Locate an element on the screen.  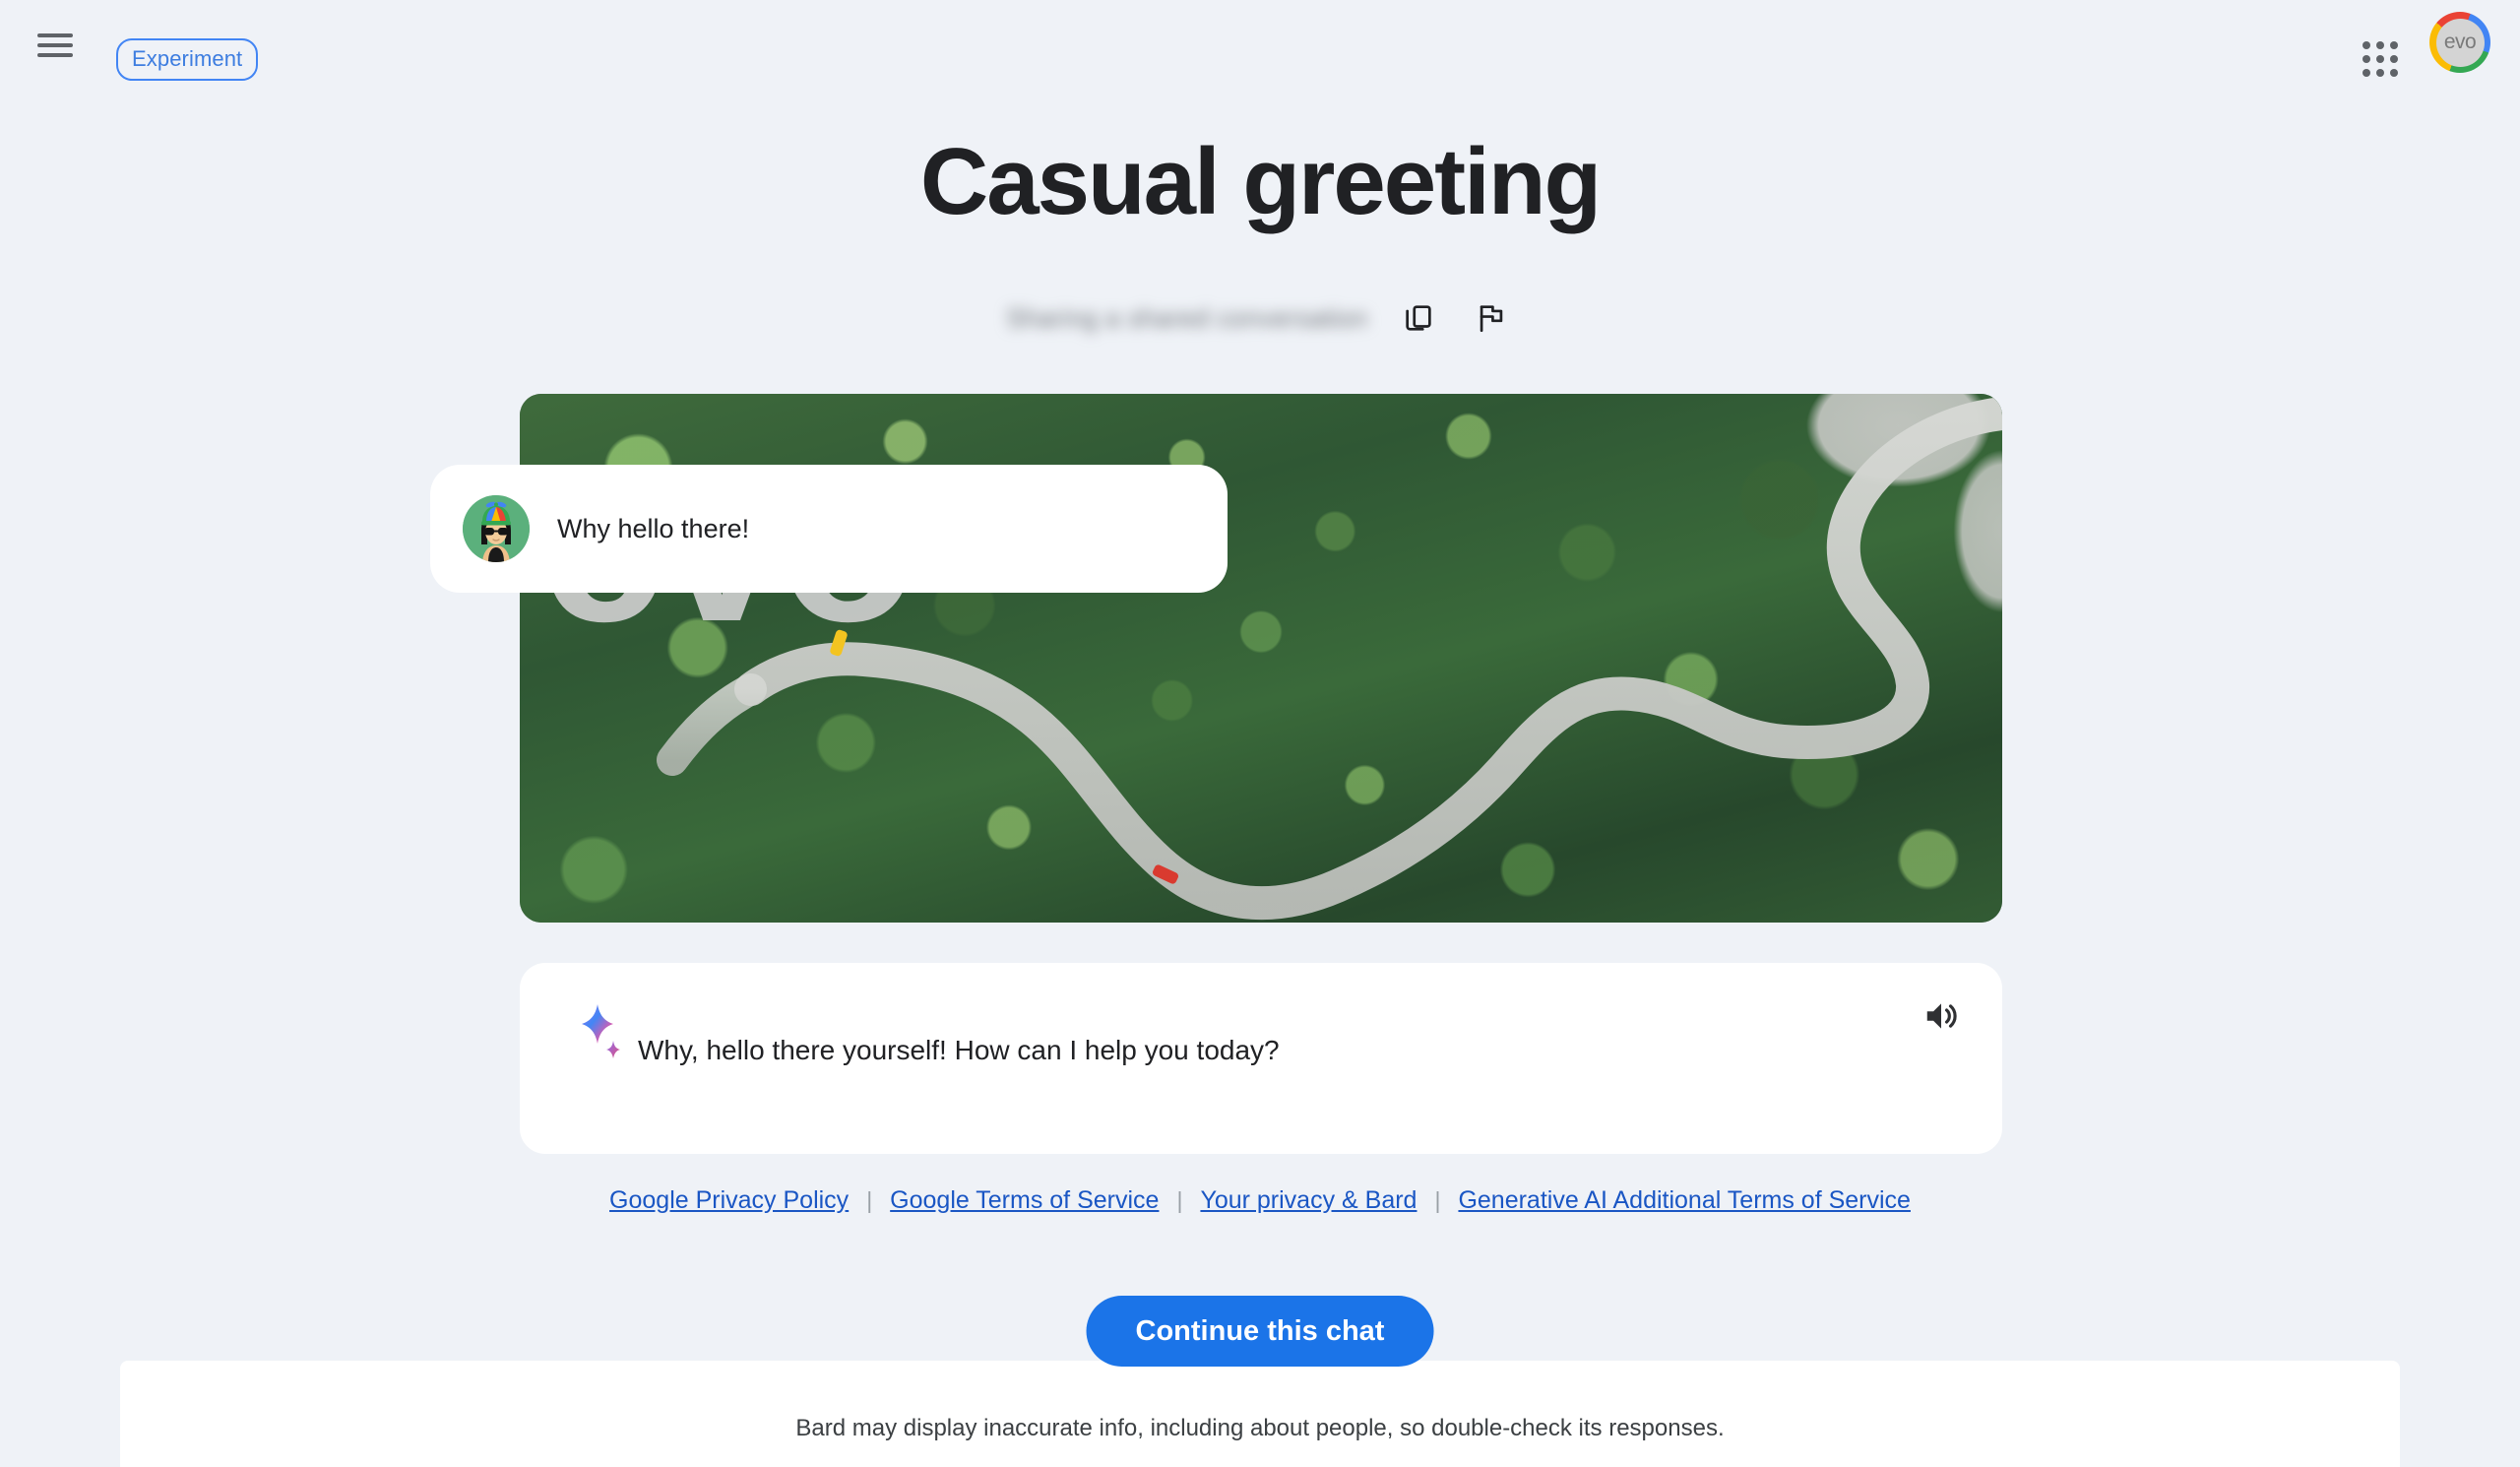
volume-up-icon is located at coordinates (1941, 1016).